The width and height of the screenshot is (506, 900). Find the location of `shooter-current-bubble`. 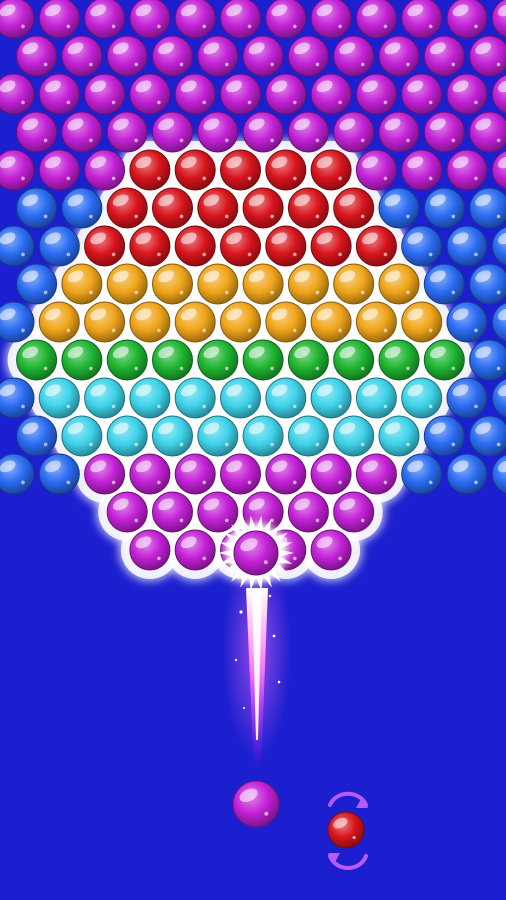

shooter-current-bubble is located at coordinates (256, 804).